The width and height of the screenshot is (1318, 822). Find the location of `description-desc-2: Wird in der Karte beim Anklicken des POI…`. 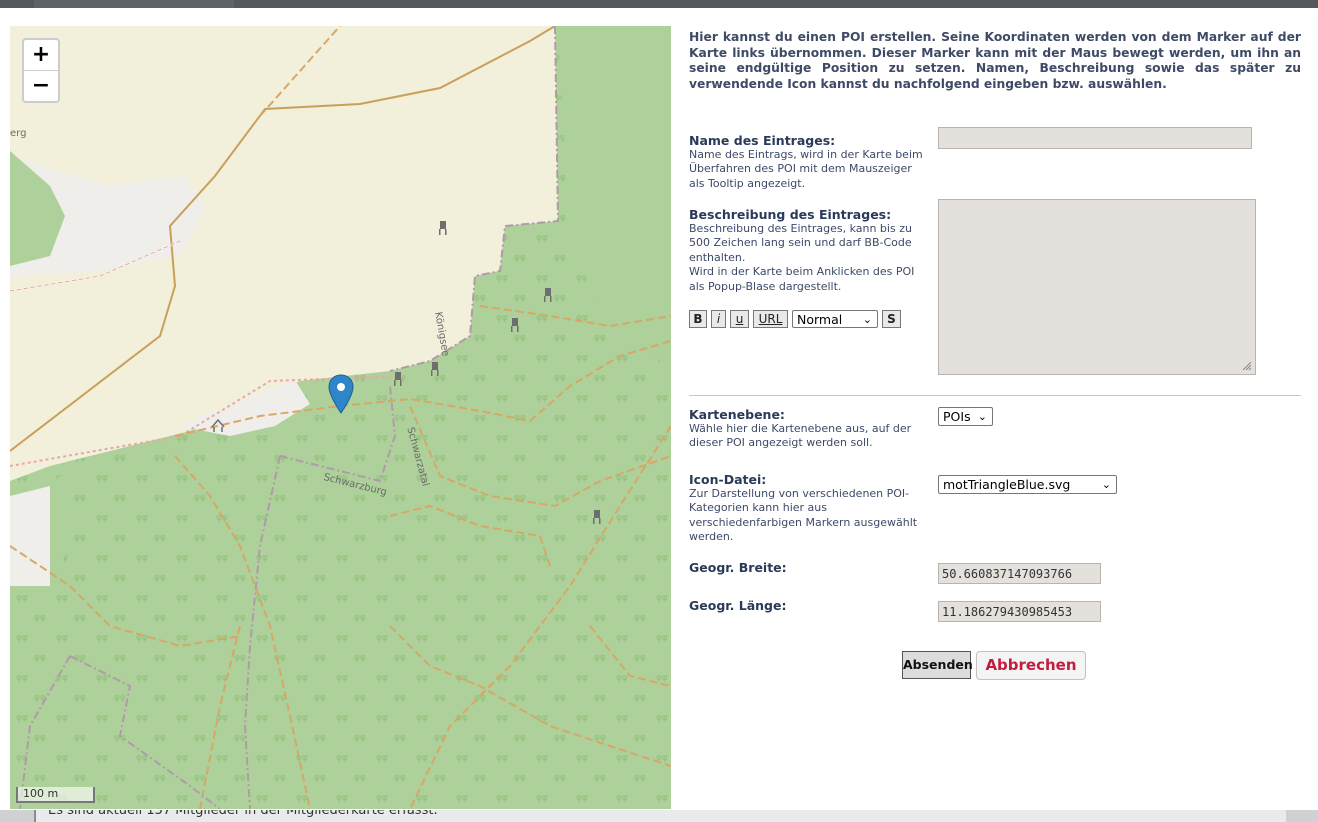

description-desc-2: Wird in der Karte beim Anklicken des POI… is located at coordinates (802, 279).